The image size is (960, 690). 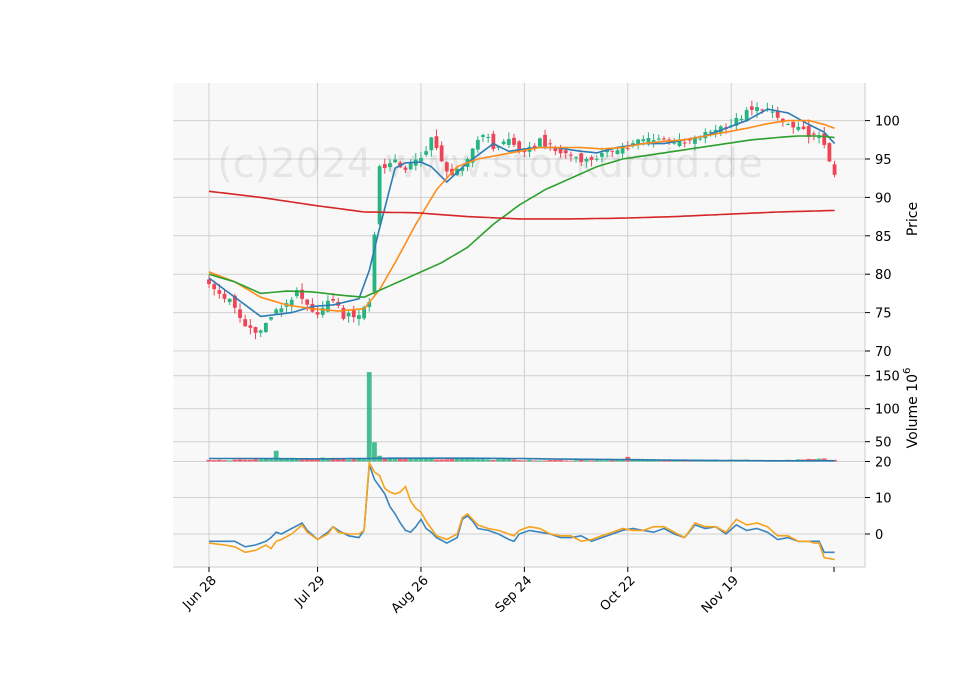 What do you see at coordinates (519, 407) in the screenshot?
I see `volume-panel-bg` at bounding box center [519, 407].